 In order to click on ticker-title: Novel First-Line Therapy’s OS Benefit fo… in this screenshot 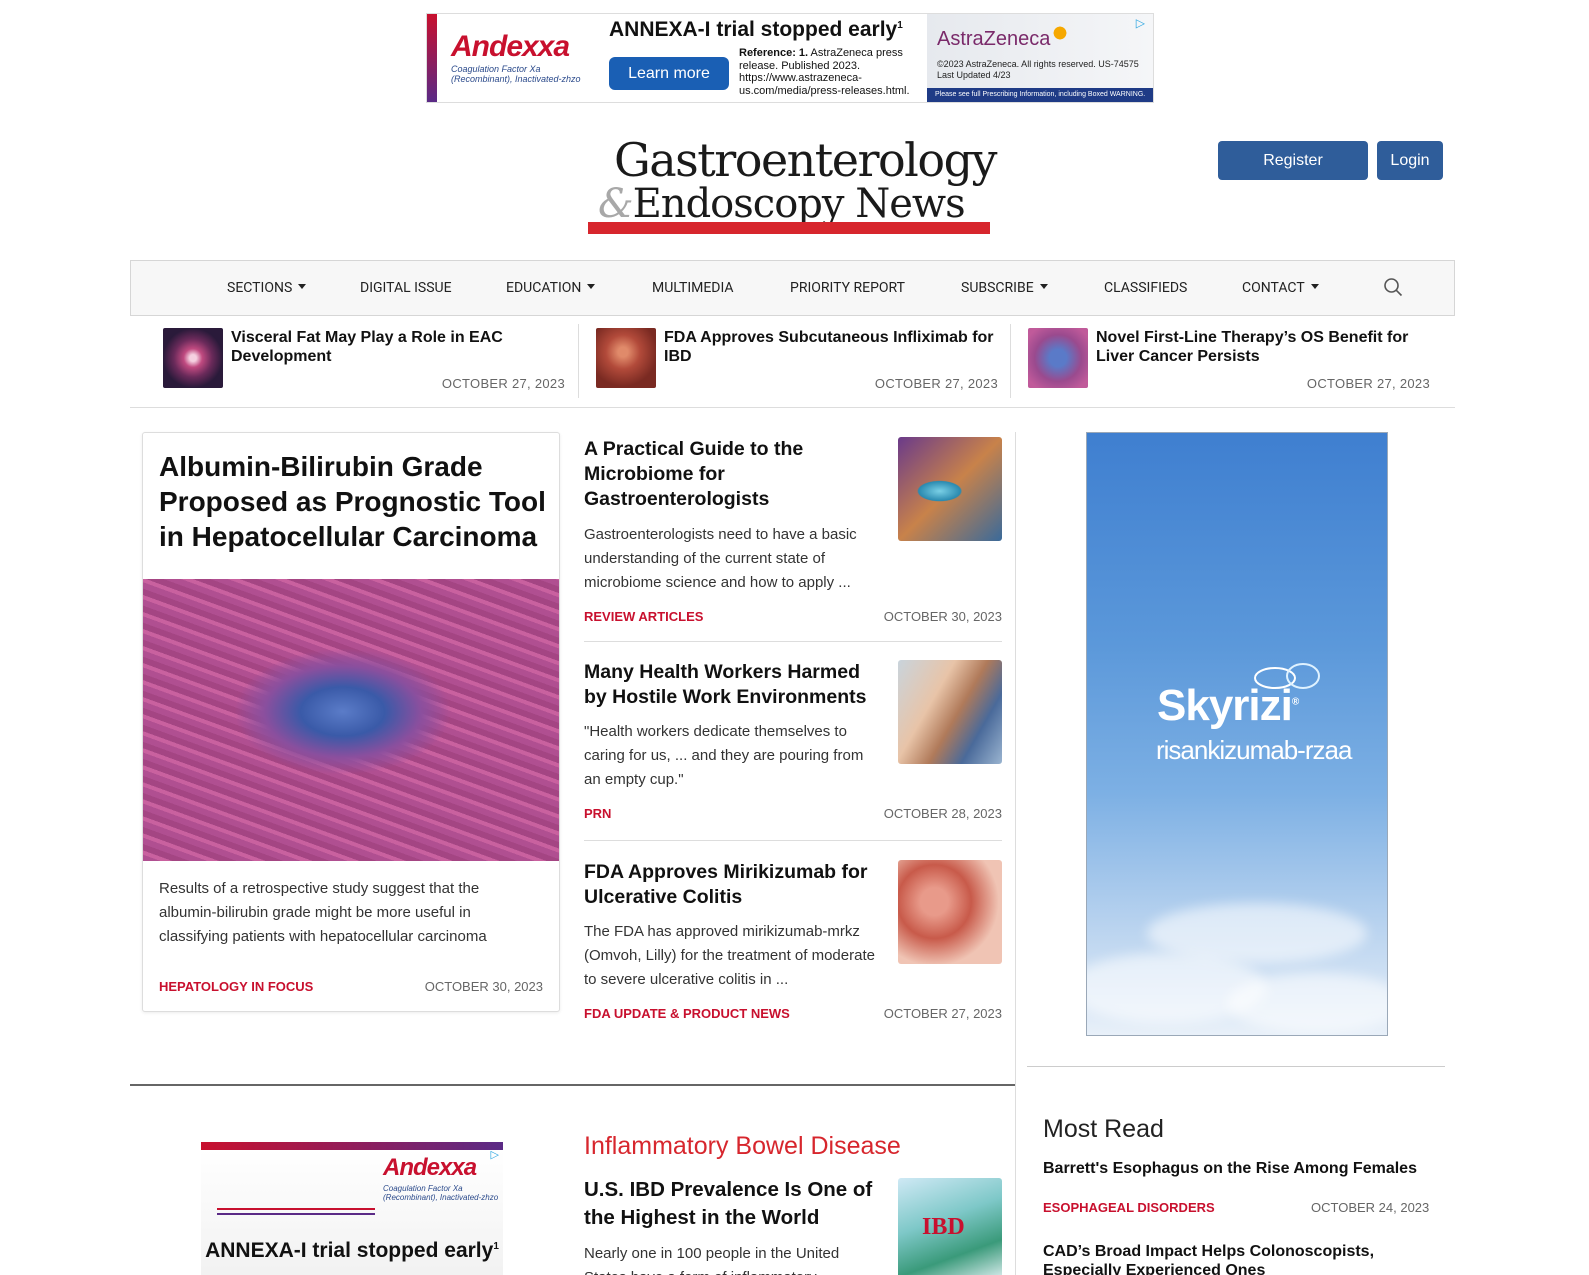, I will do `click(1252, 347)`.